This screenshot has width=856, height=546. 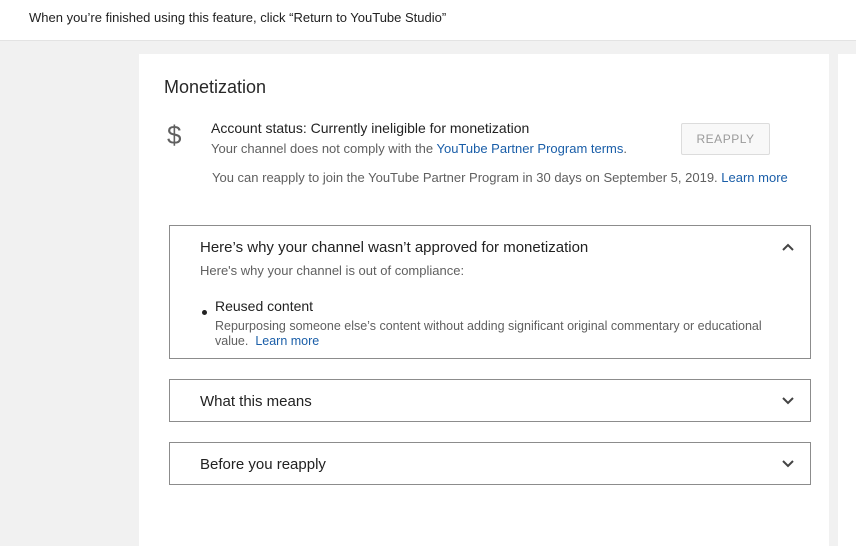 What do you see at coordinates (256, 401) in the screenshot?
I see `panel-title: What this means` at bounding box center [256, 401].